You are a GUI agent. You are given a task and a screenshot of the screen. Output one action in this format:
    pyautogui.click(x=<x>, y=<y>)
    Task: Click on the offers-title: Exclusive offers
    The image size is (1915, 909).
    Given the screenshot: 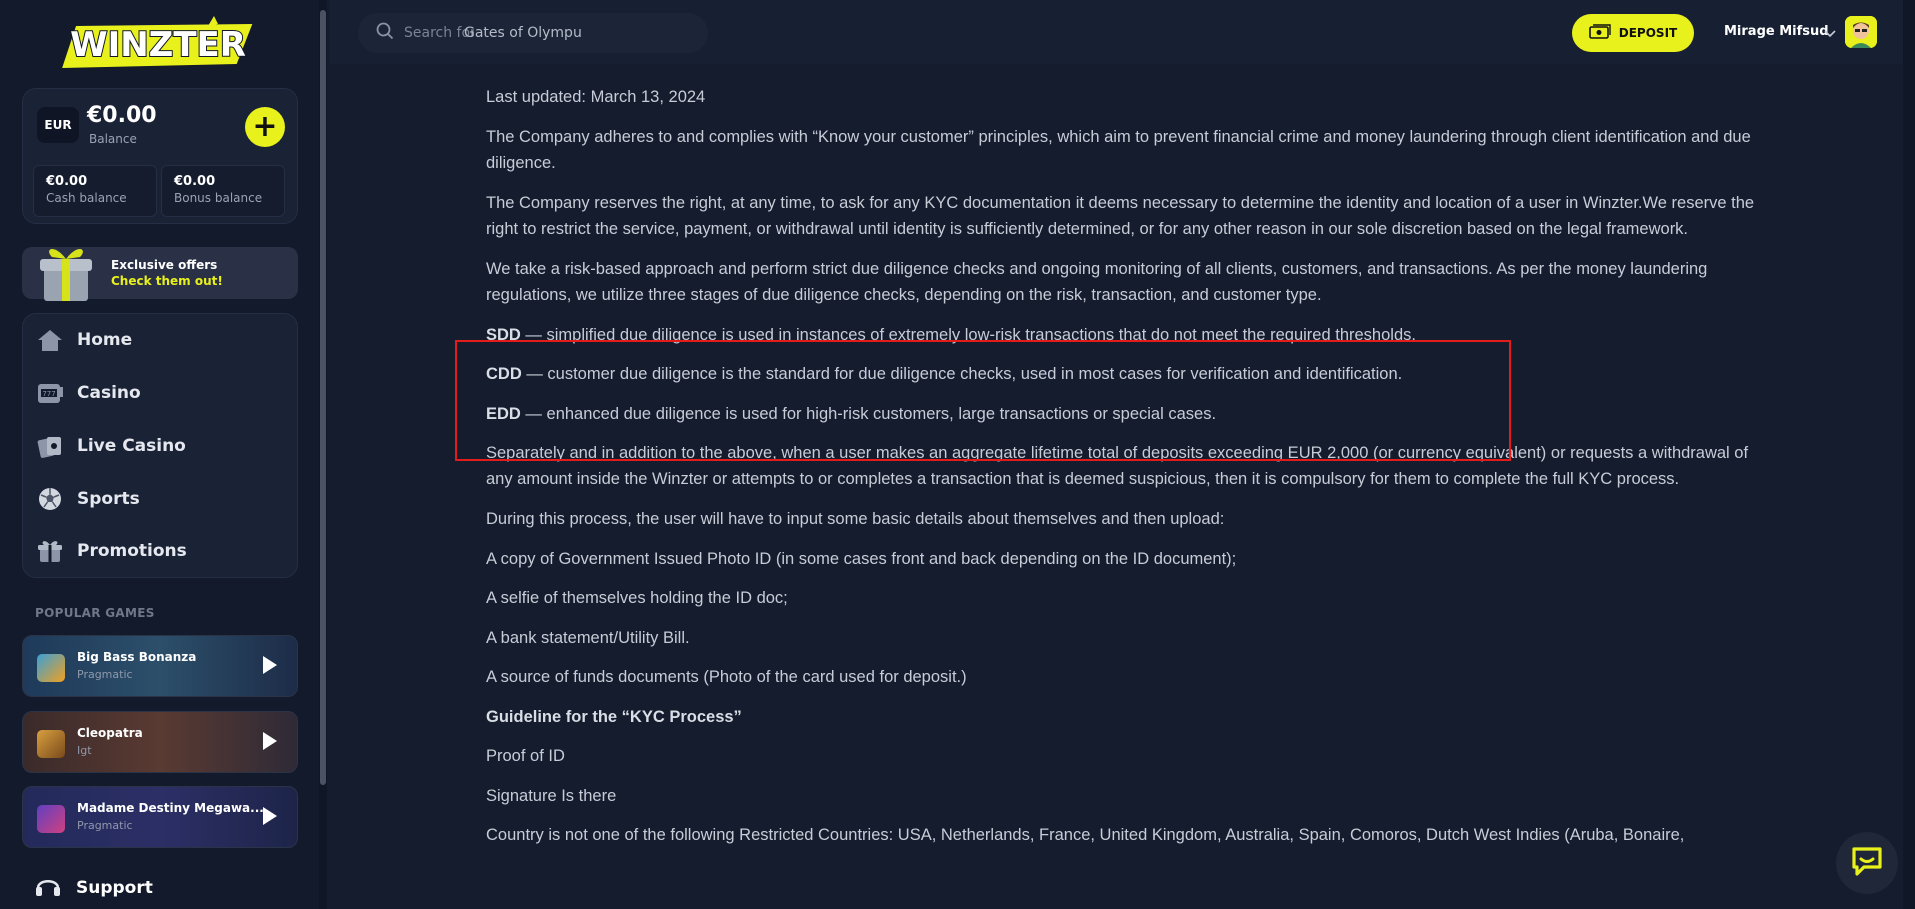 What is the action you would take?
    pyautogui.click(x=164, y=265)
    